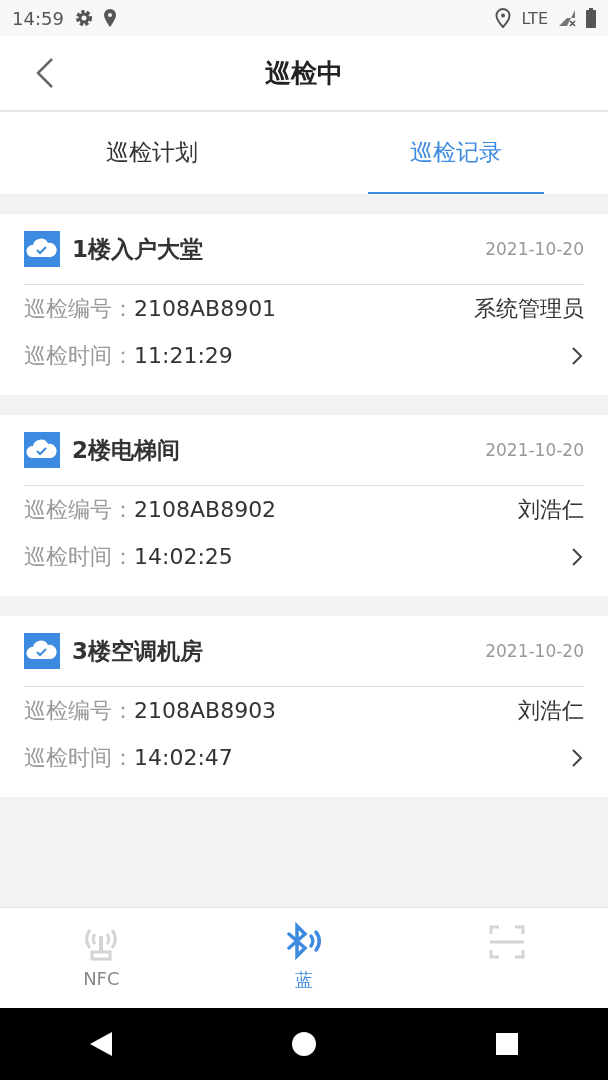 Image resolution: width=608 pixels, height=1080 pixels. Describe the element at coordinates (126, 450) in the screenshot. I see `location-name: 2楼电梯间` at that location.